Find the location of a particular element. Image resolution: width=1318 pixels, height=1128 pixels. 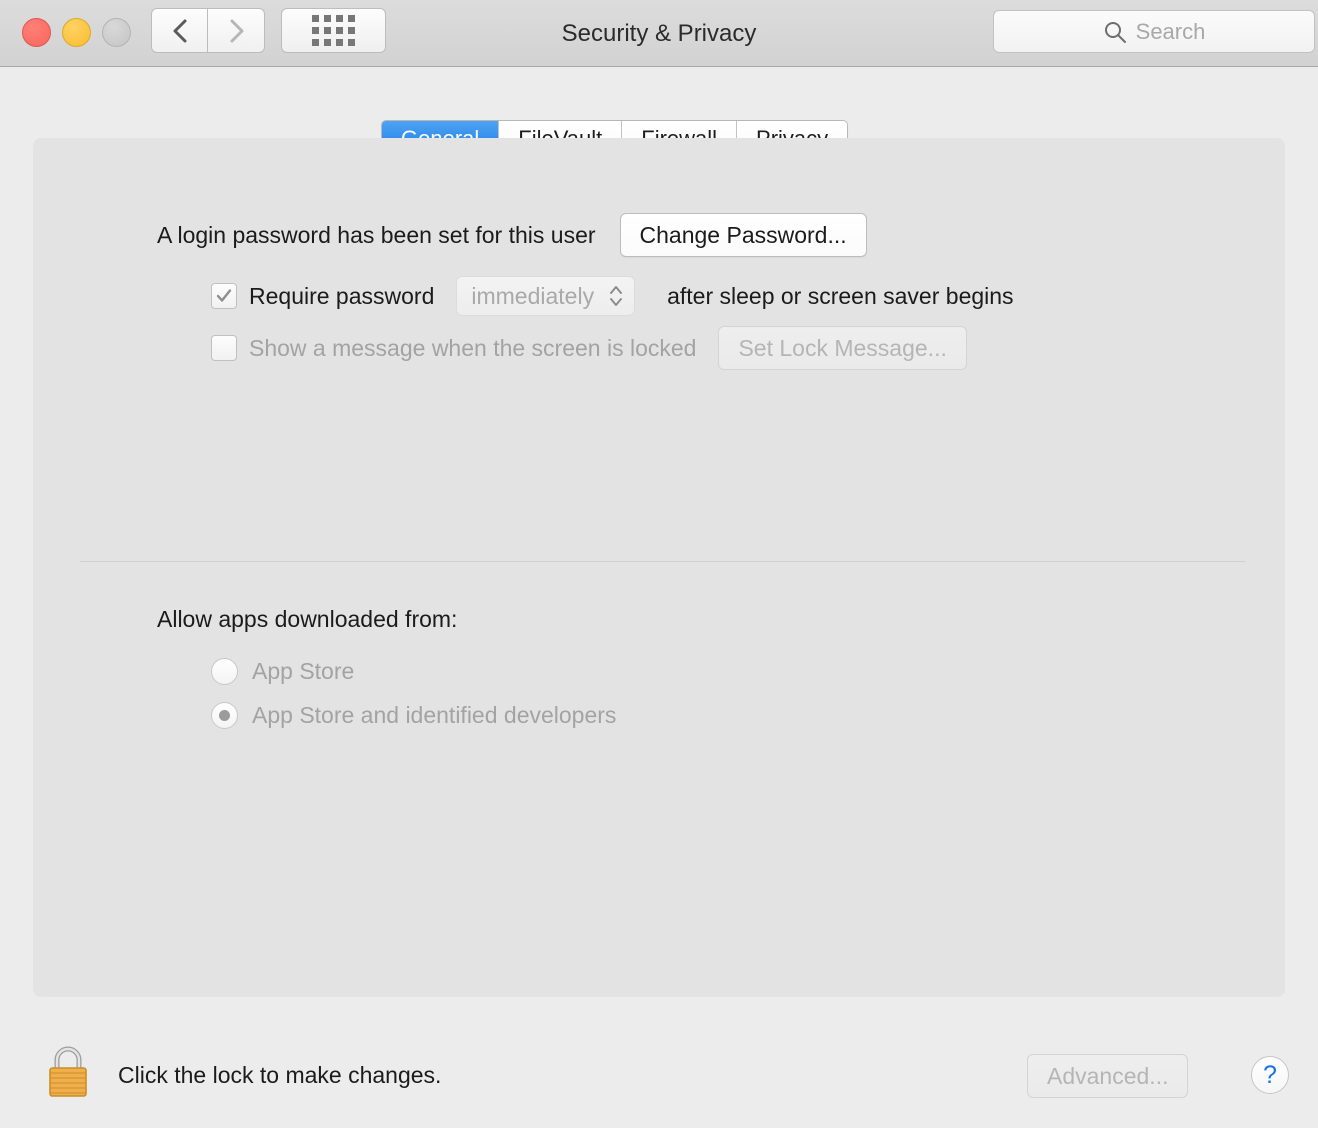

require-password-checkbox is located at coordinates (224, 296).